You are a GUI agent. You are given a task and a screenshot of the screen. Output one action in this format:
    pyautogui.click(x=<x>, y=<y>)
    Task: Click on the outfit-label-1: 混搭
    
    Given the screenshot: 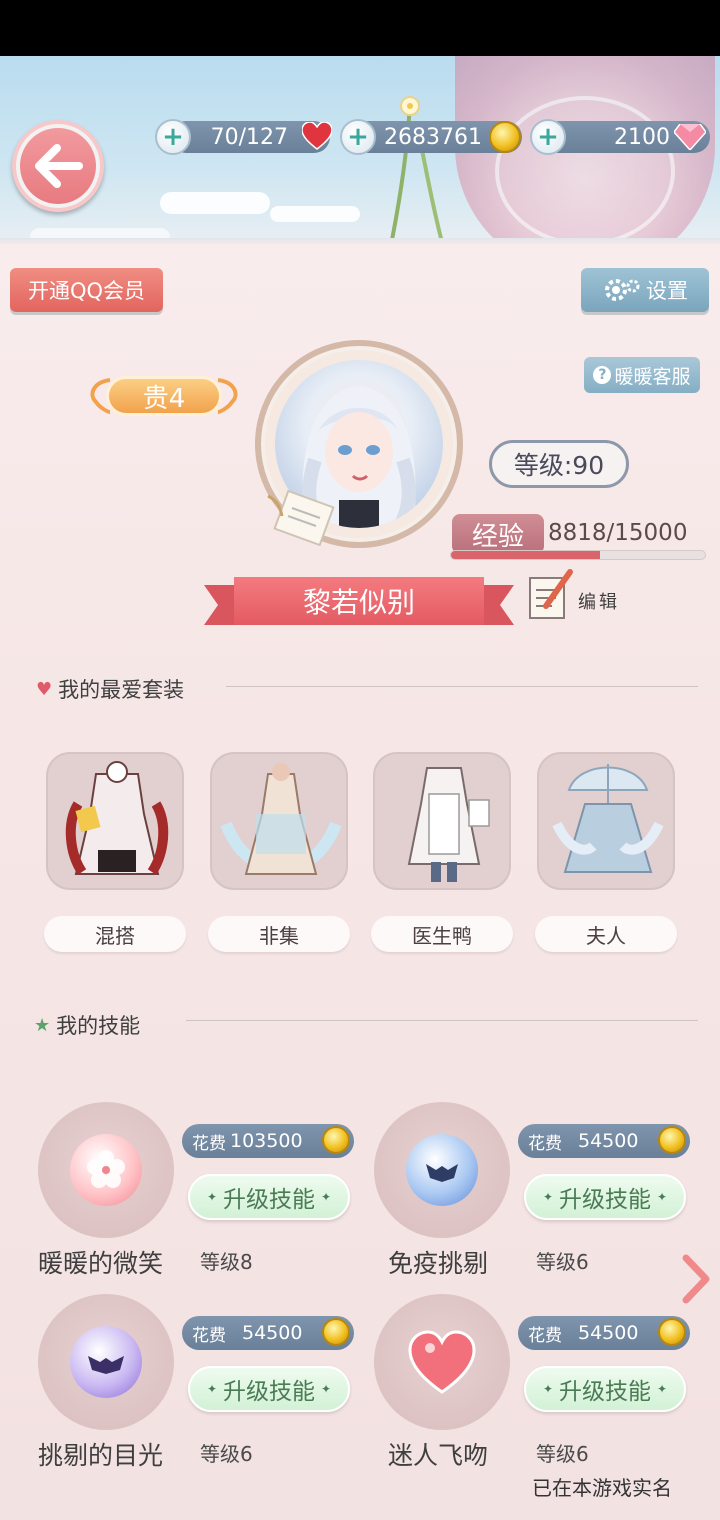 What is the action you would take?
    pyautogui.click(x=115, y=934)
    